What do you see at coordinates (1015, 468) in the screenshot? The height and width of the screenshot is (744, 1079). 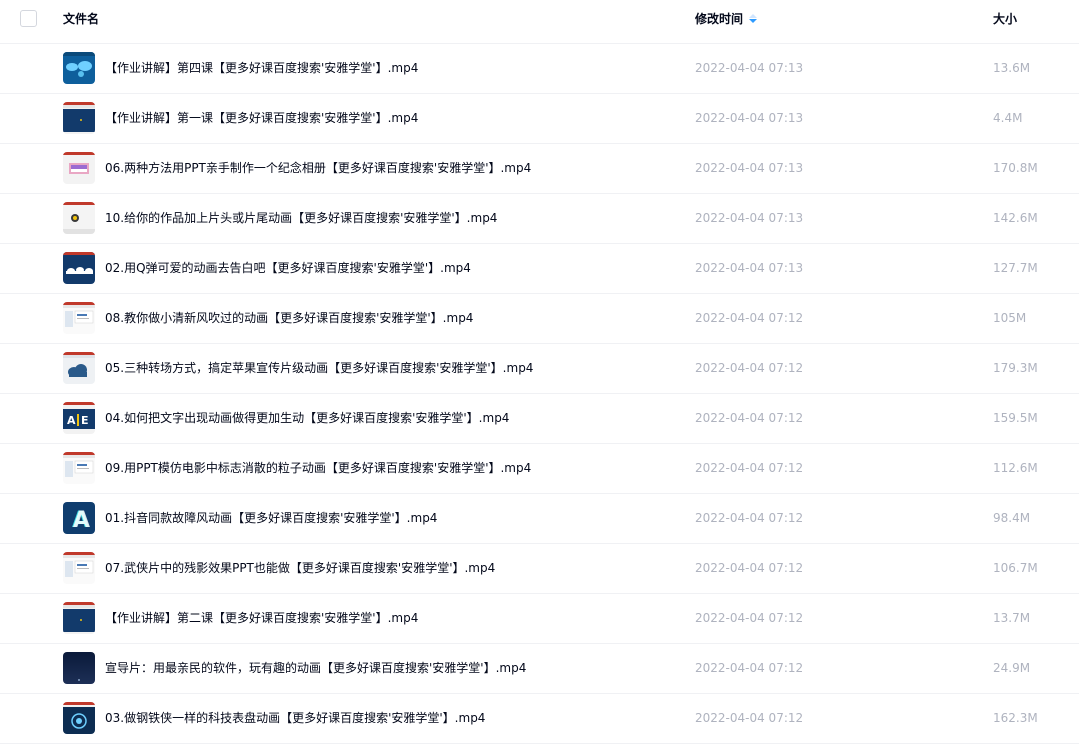 I see `file-size: 112.6M` at bounding box center [1015, 468].